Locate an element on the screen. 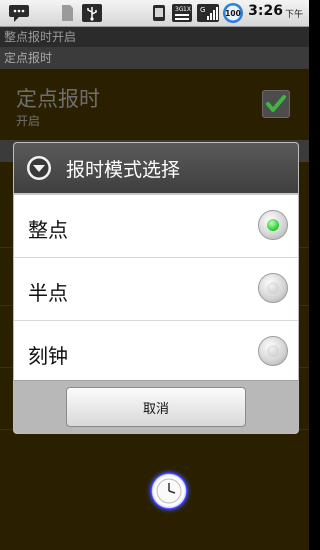 The image size is (320, 550). status-time: 3:26 is located at coordinates (265, 11).